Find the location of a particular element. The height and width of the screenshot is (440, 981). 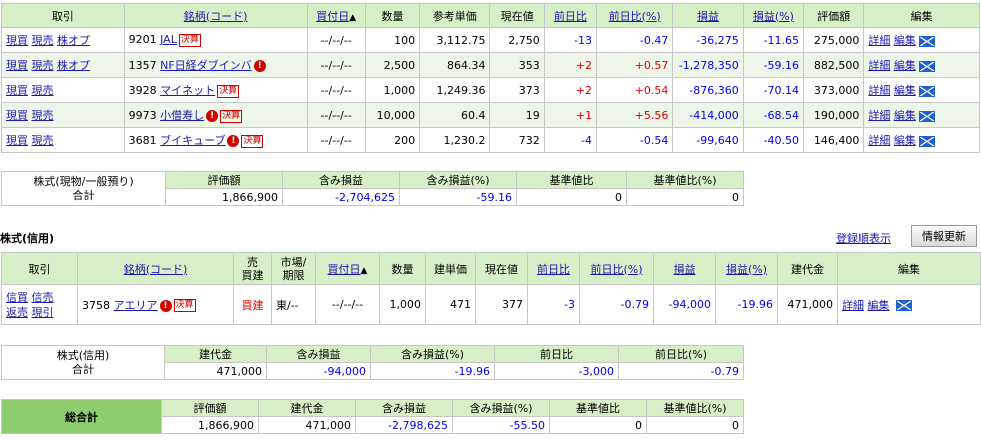

margin-col-header-pl: 損益 is located at coordinates (684, 268).